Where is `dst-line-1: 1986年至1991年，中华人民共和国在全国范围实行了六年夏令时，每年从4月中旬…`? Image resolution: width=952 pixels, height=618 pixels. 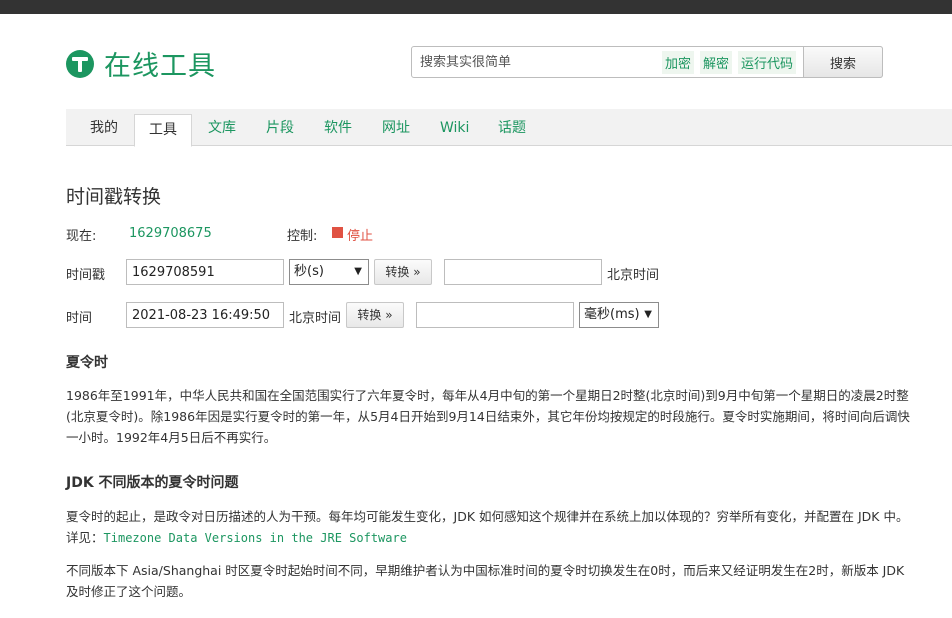 dst-line-1: 1986年至1991年，中华人民共和国在全国范围实行了六年夏令时，每年从4月中旬… is located at coordinates (487, 395).